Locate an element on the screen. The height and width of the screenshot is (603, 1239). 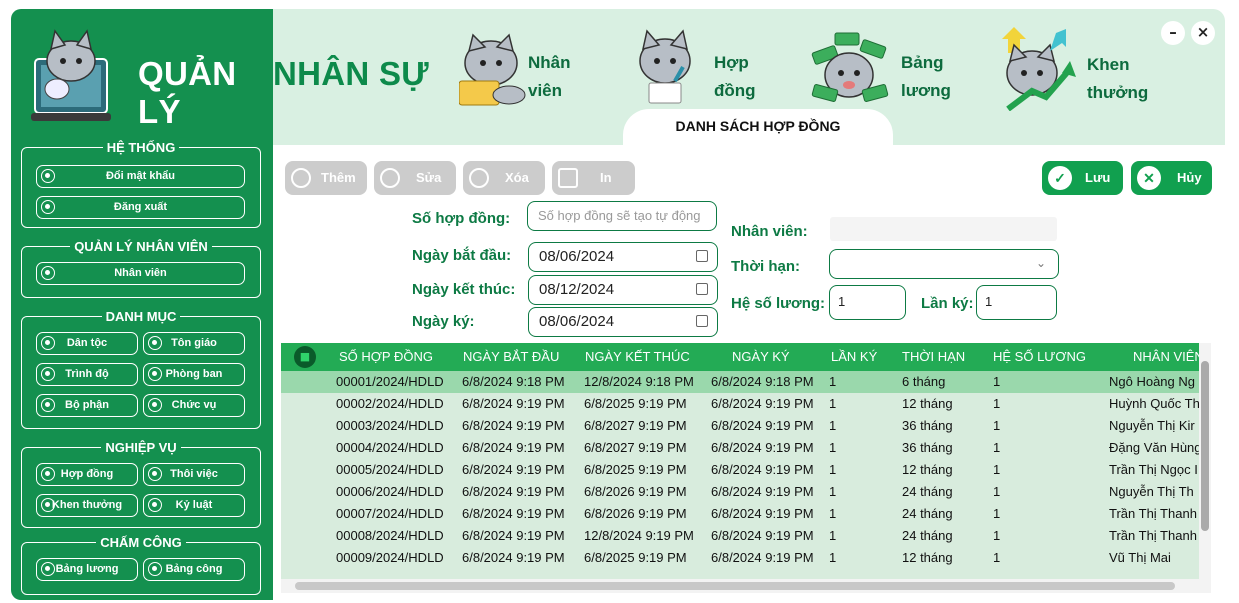
table-cell: Huỳnh Quốc Th is located at coordinates (1154, 403).